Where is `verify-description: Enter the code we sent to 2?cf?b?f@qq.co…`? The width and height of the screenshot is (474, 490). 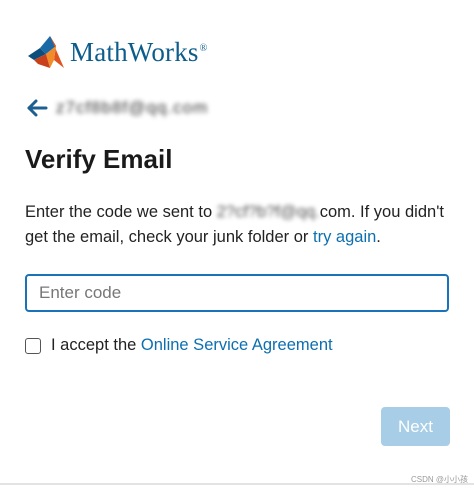
verify-description: Enter the code we sent to 2?cf?b?f@qq.co… is located at coordinates (240, 225).